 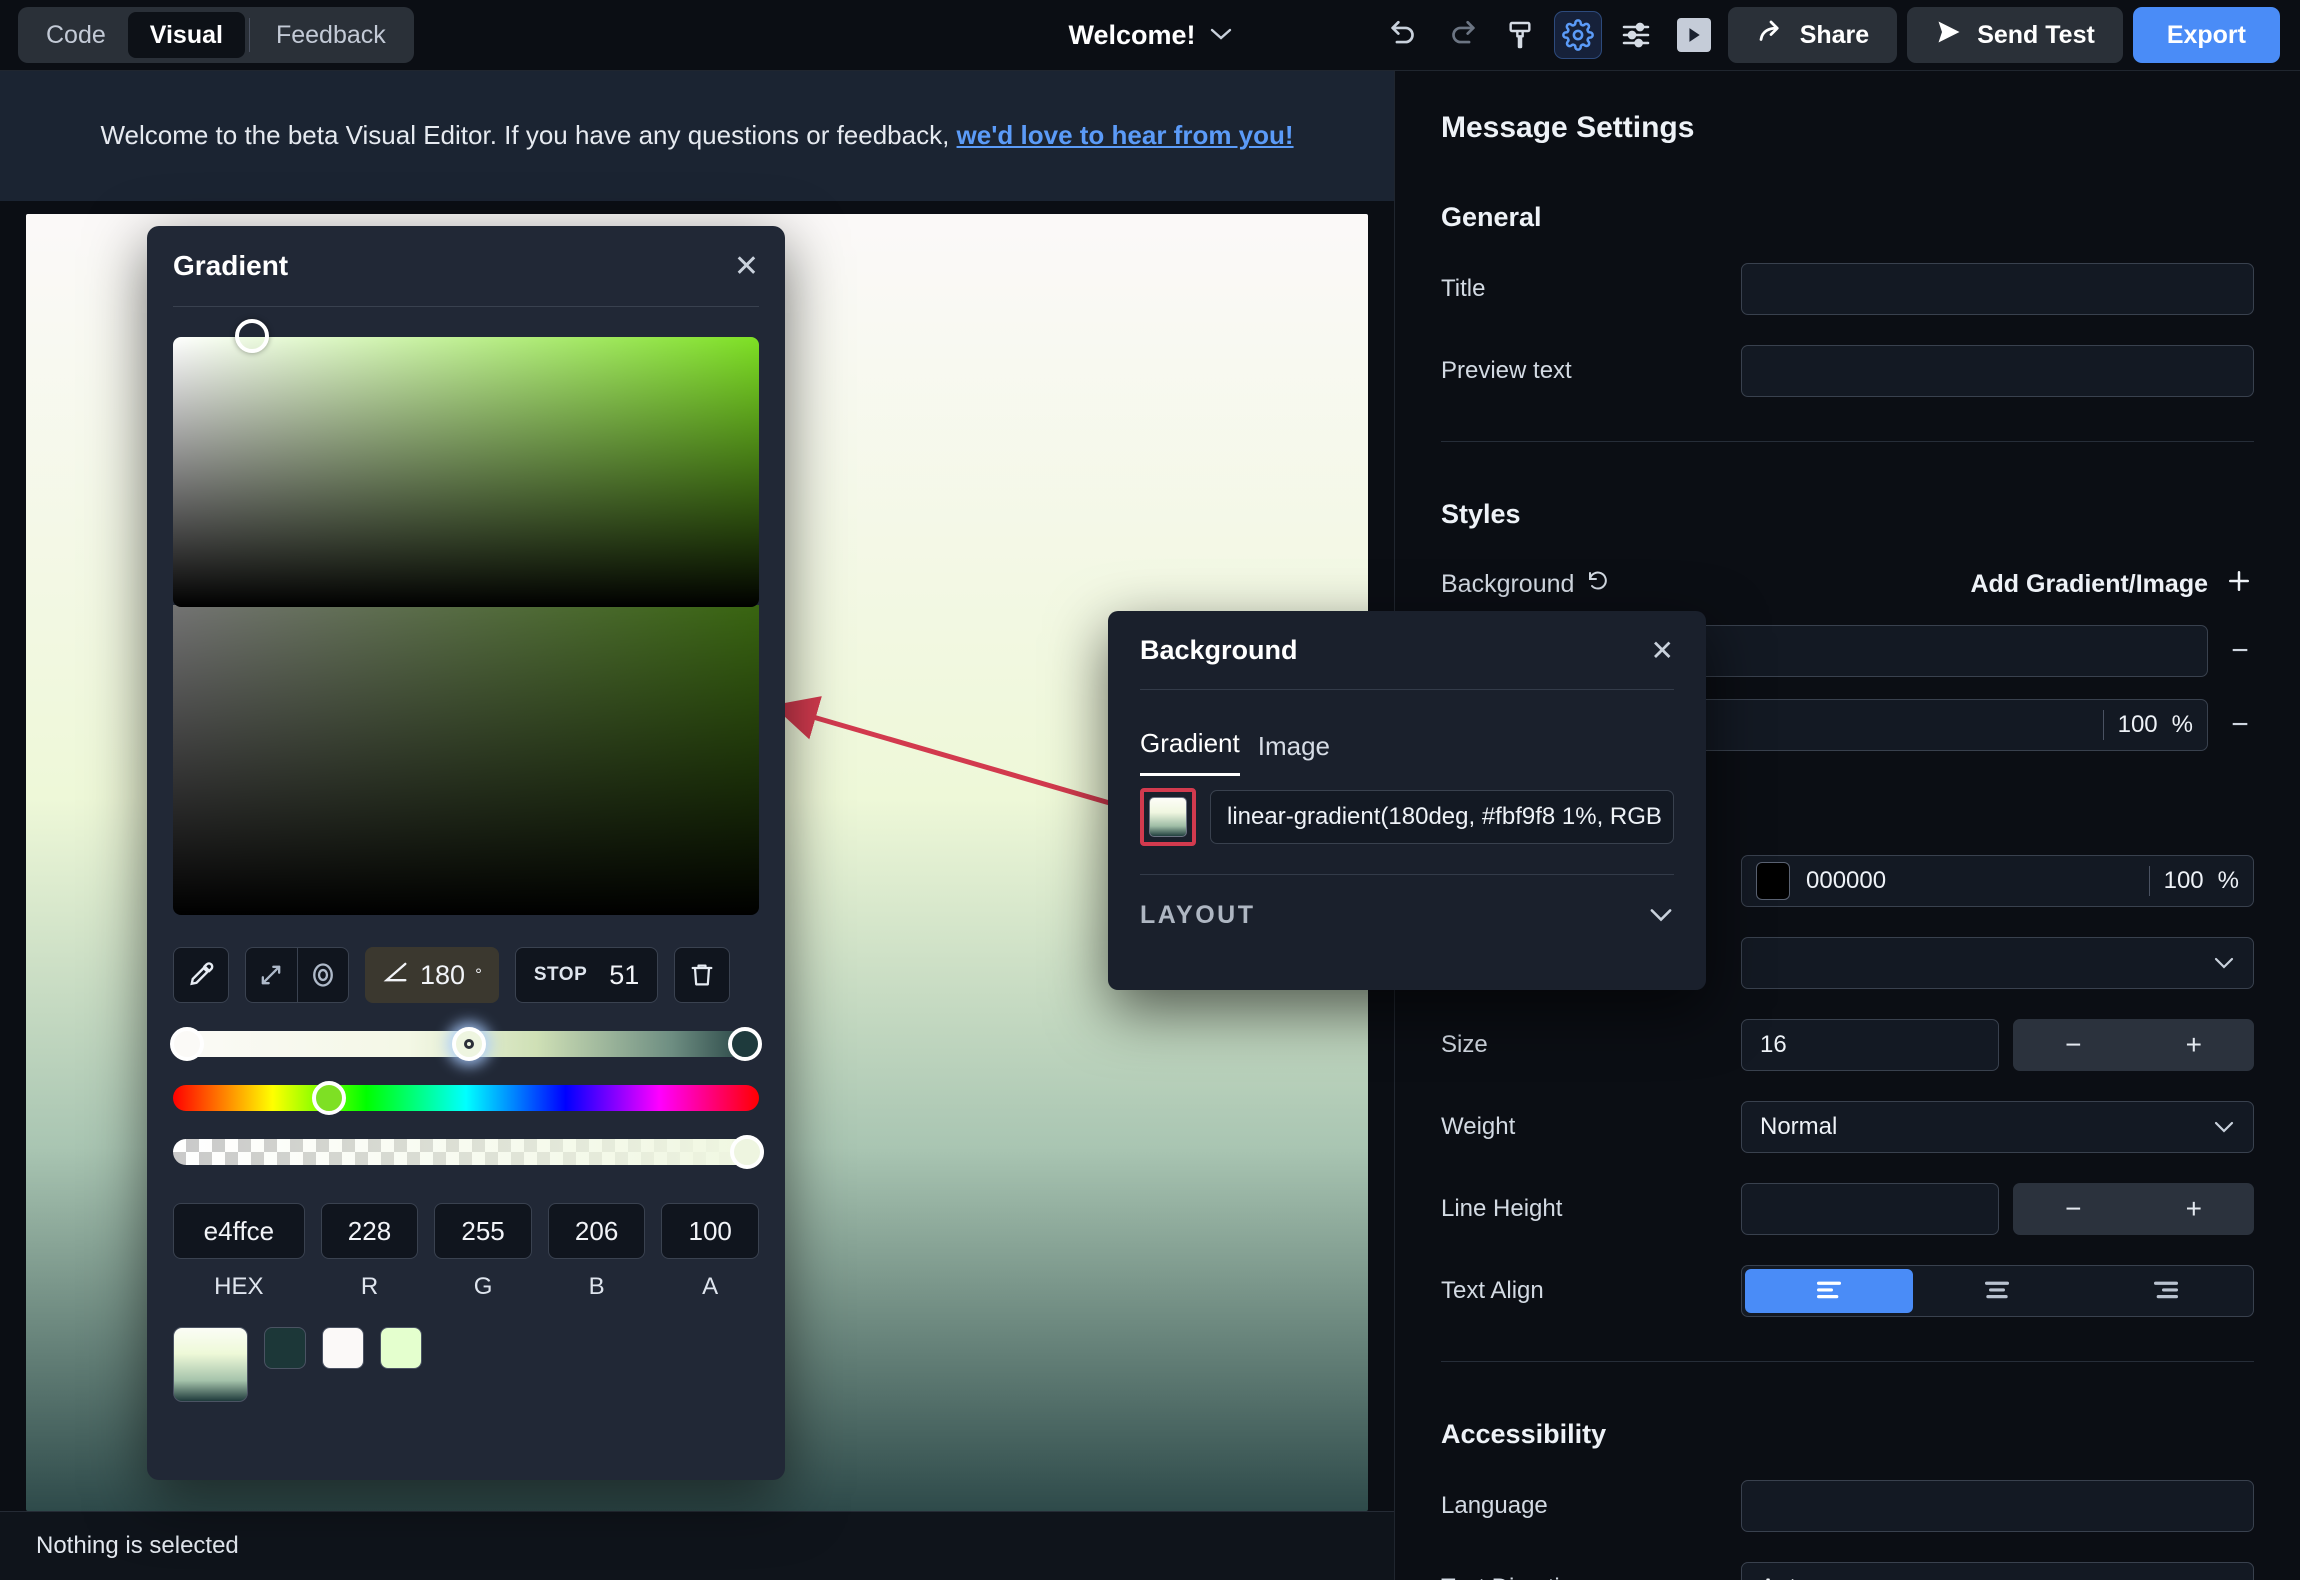 I want to click on gradient-stops-slider, so click(x=466, y=1044).